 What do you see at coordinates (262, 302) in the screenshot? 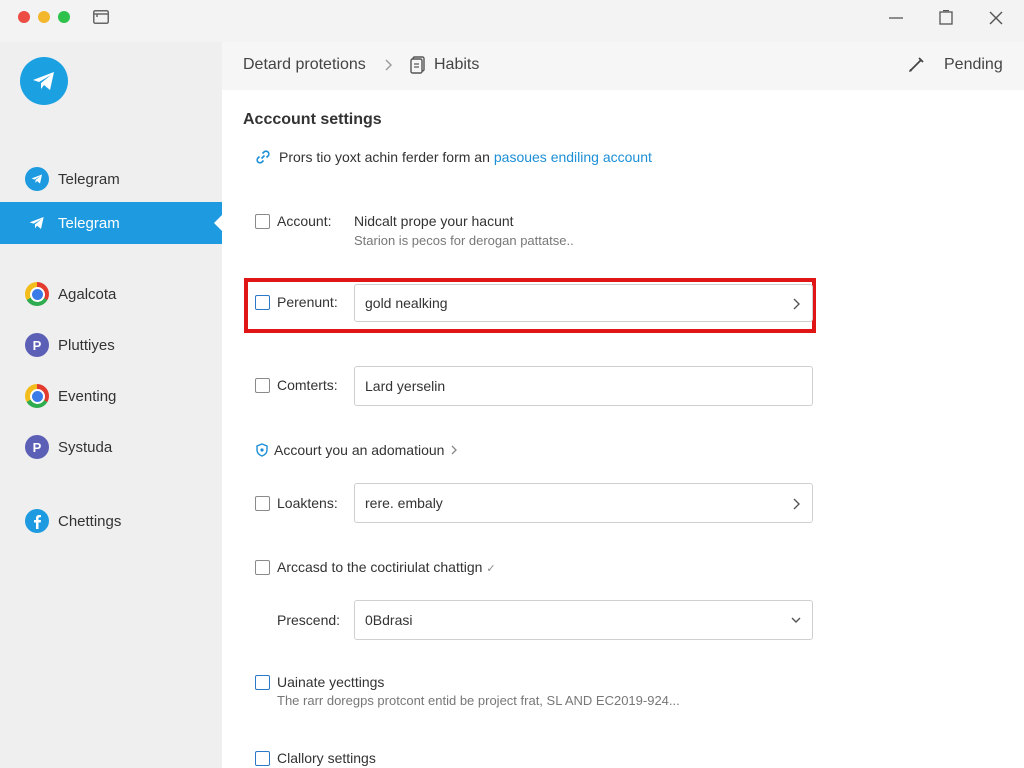
I see `perenunt-checkbox` at bounding box center [262, 302].